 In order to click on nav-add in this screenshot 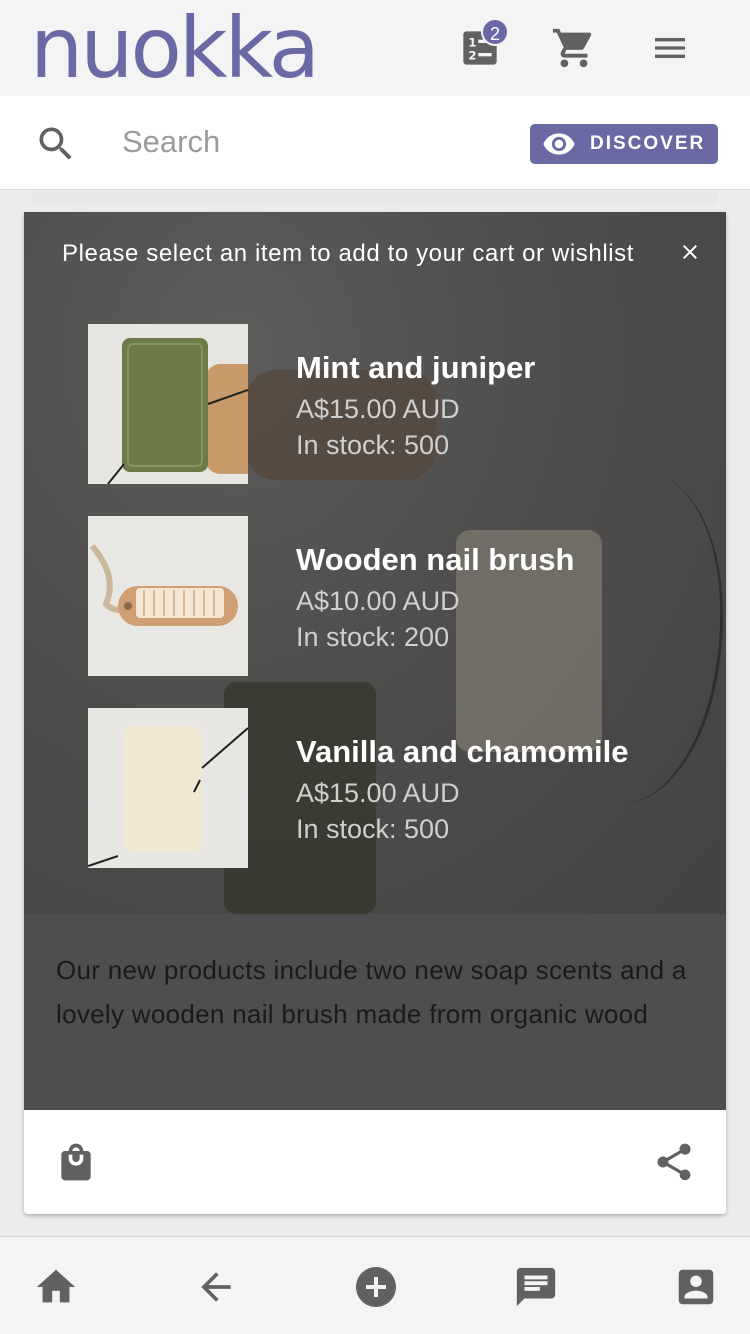, I will do `click(376, 1287)`.